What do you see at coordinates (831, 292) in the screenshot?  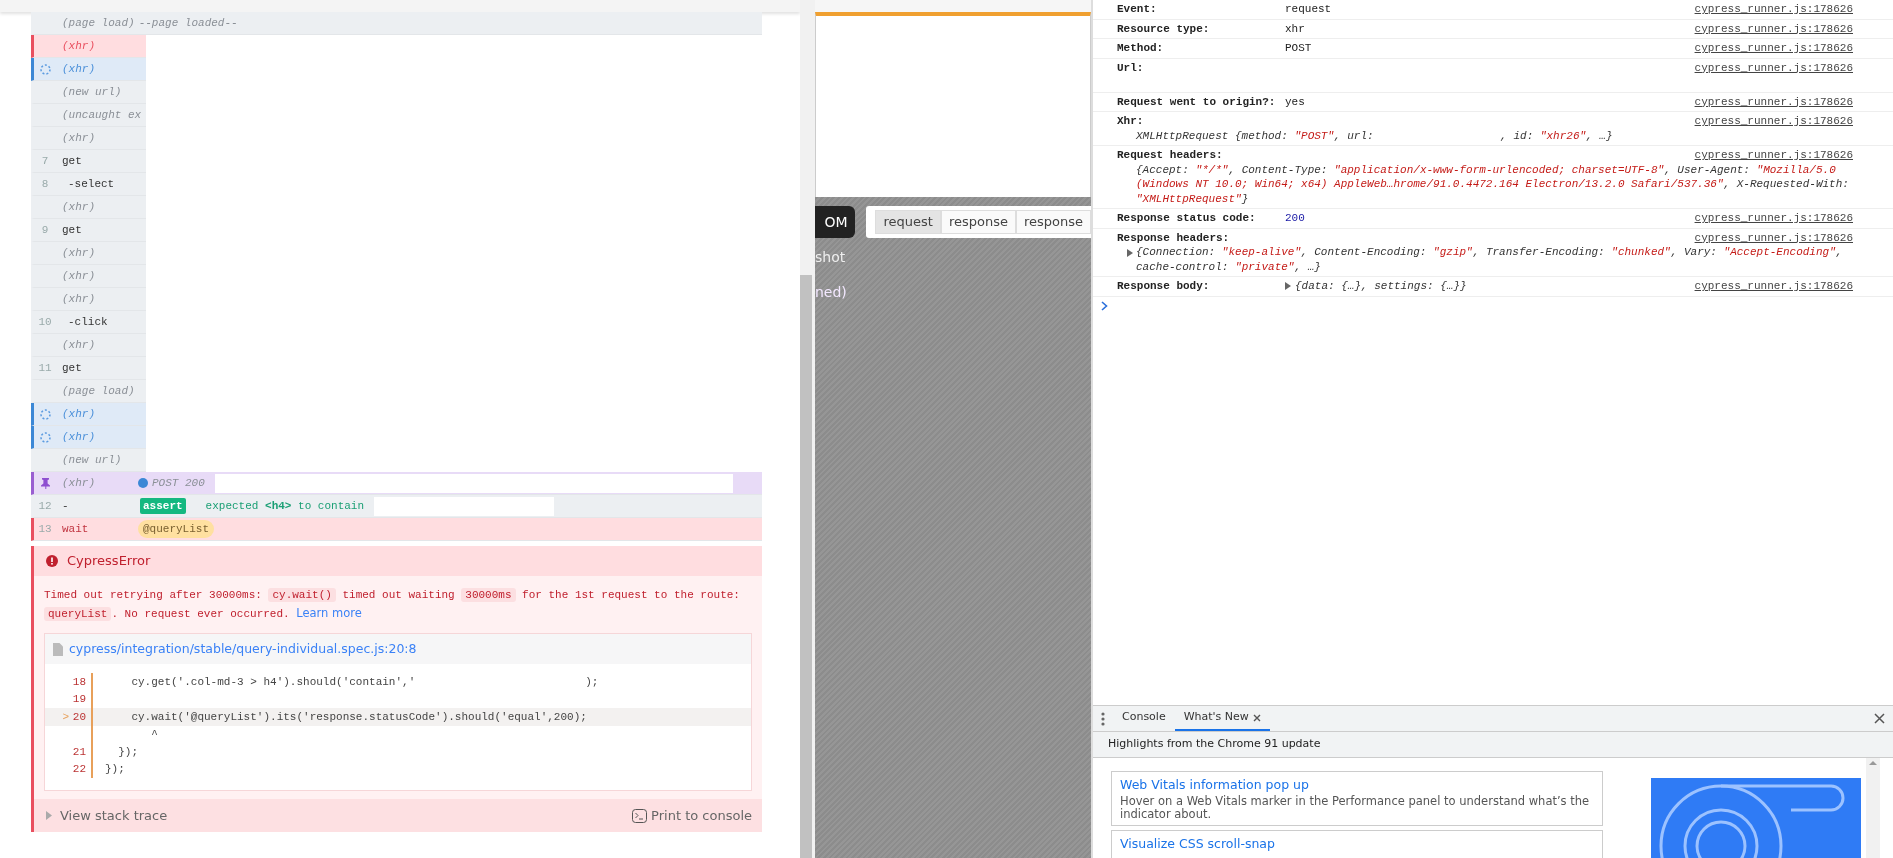 I see `pinned-label: ned)` at bounding box center [831, 292].